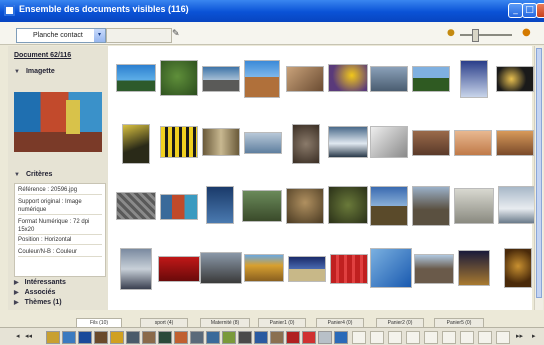 This screenshot has height=345, width=544. I want to click on prev-icon: ◂◂, so click(28, 336).